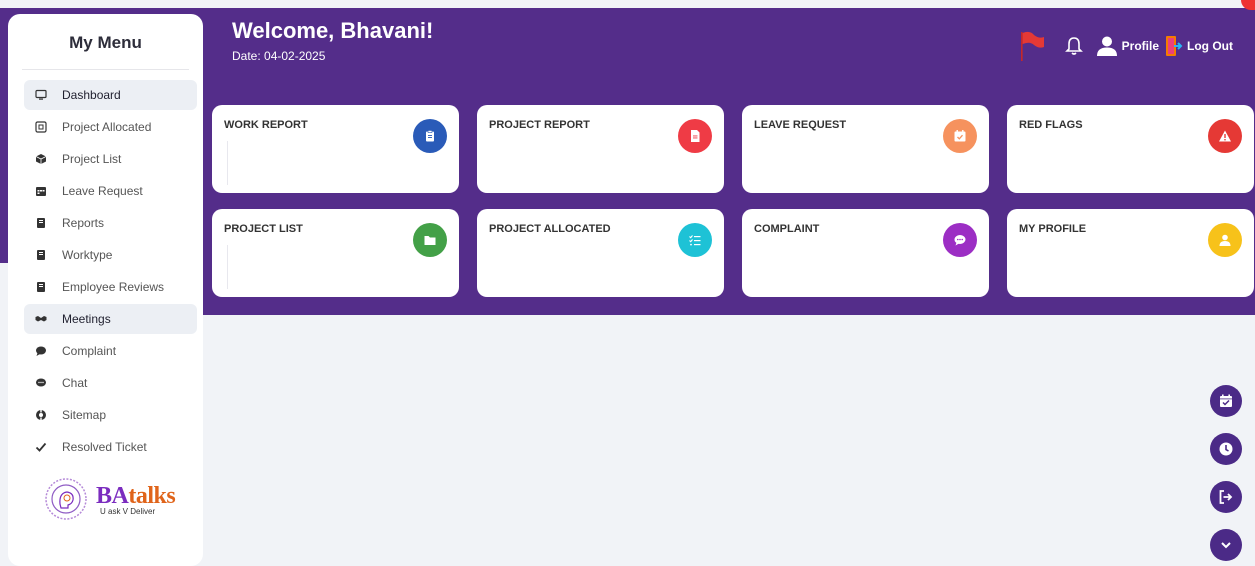 This screenshot has height=566, width=1255. Describe the element at coordinates (335, 253) in the screenshot. I see `card-project-list: PROJECT LIST` at that location.